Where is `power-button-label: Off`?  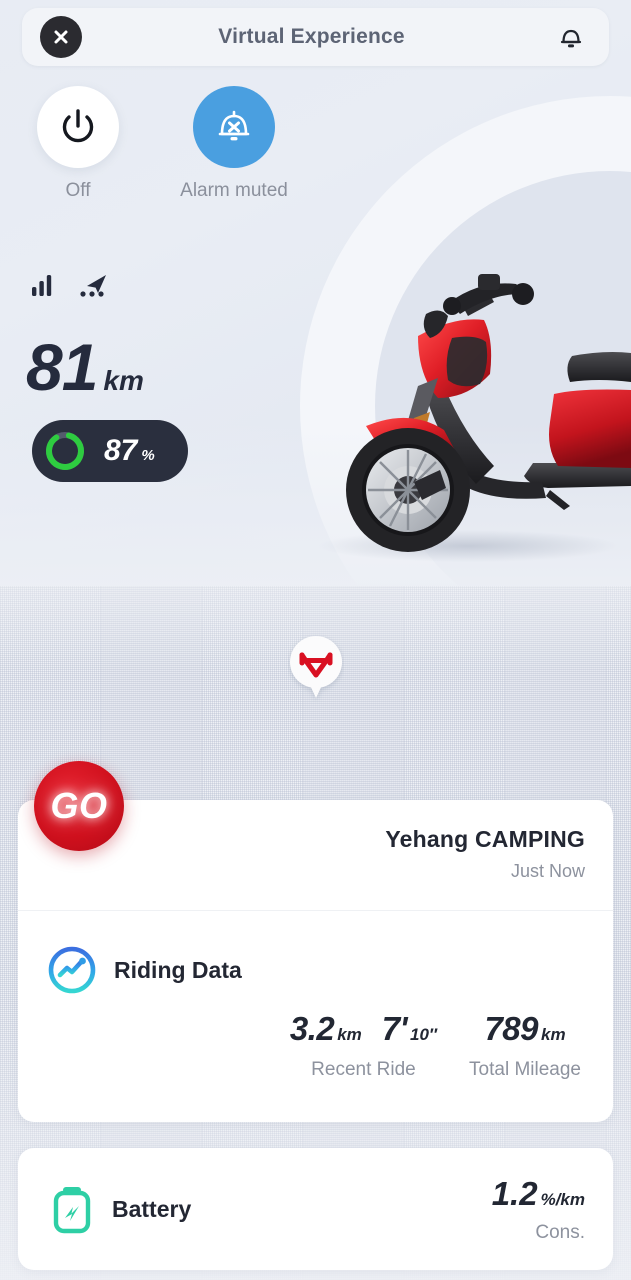
power-button-label: Off is located at coordinates (78, 190).